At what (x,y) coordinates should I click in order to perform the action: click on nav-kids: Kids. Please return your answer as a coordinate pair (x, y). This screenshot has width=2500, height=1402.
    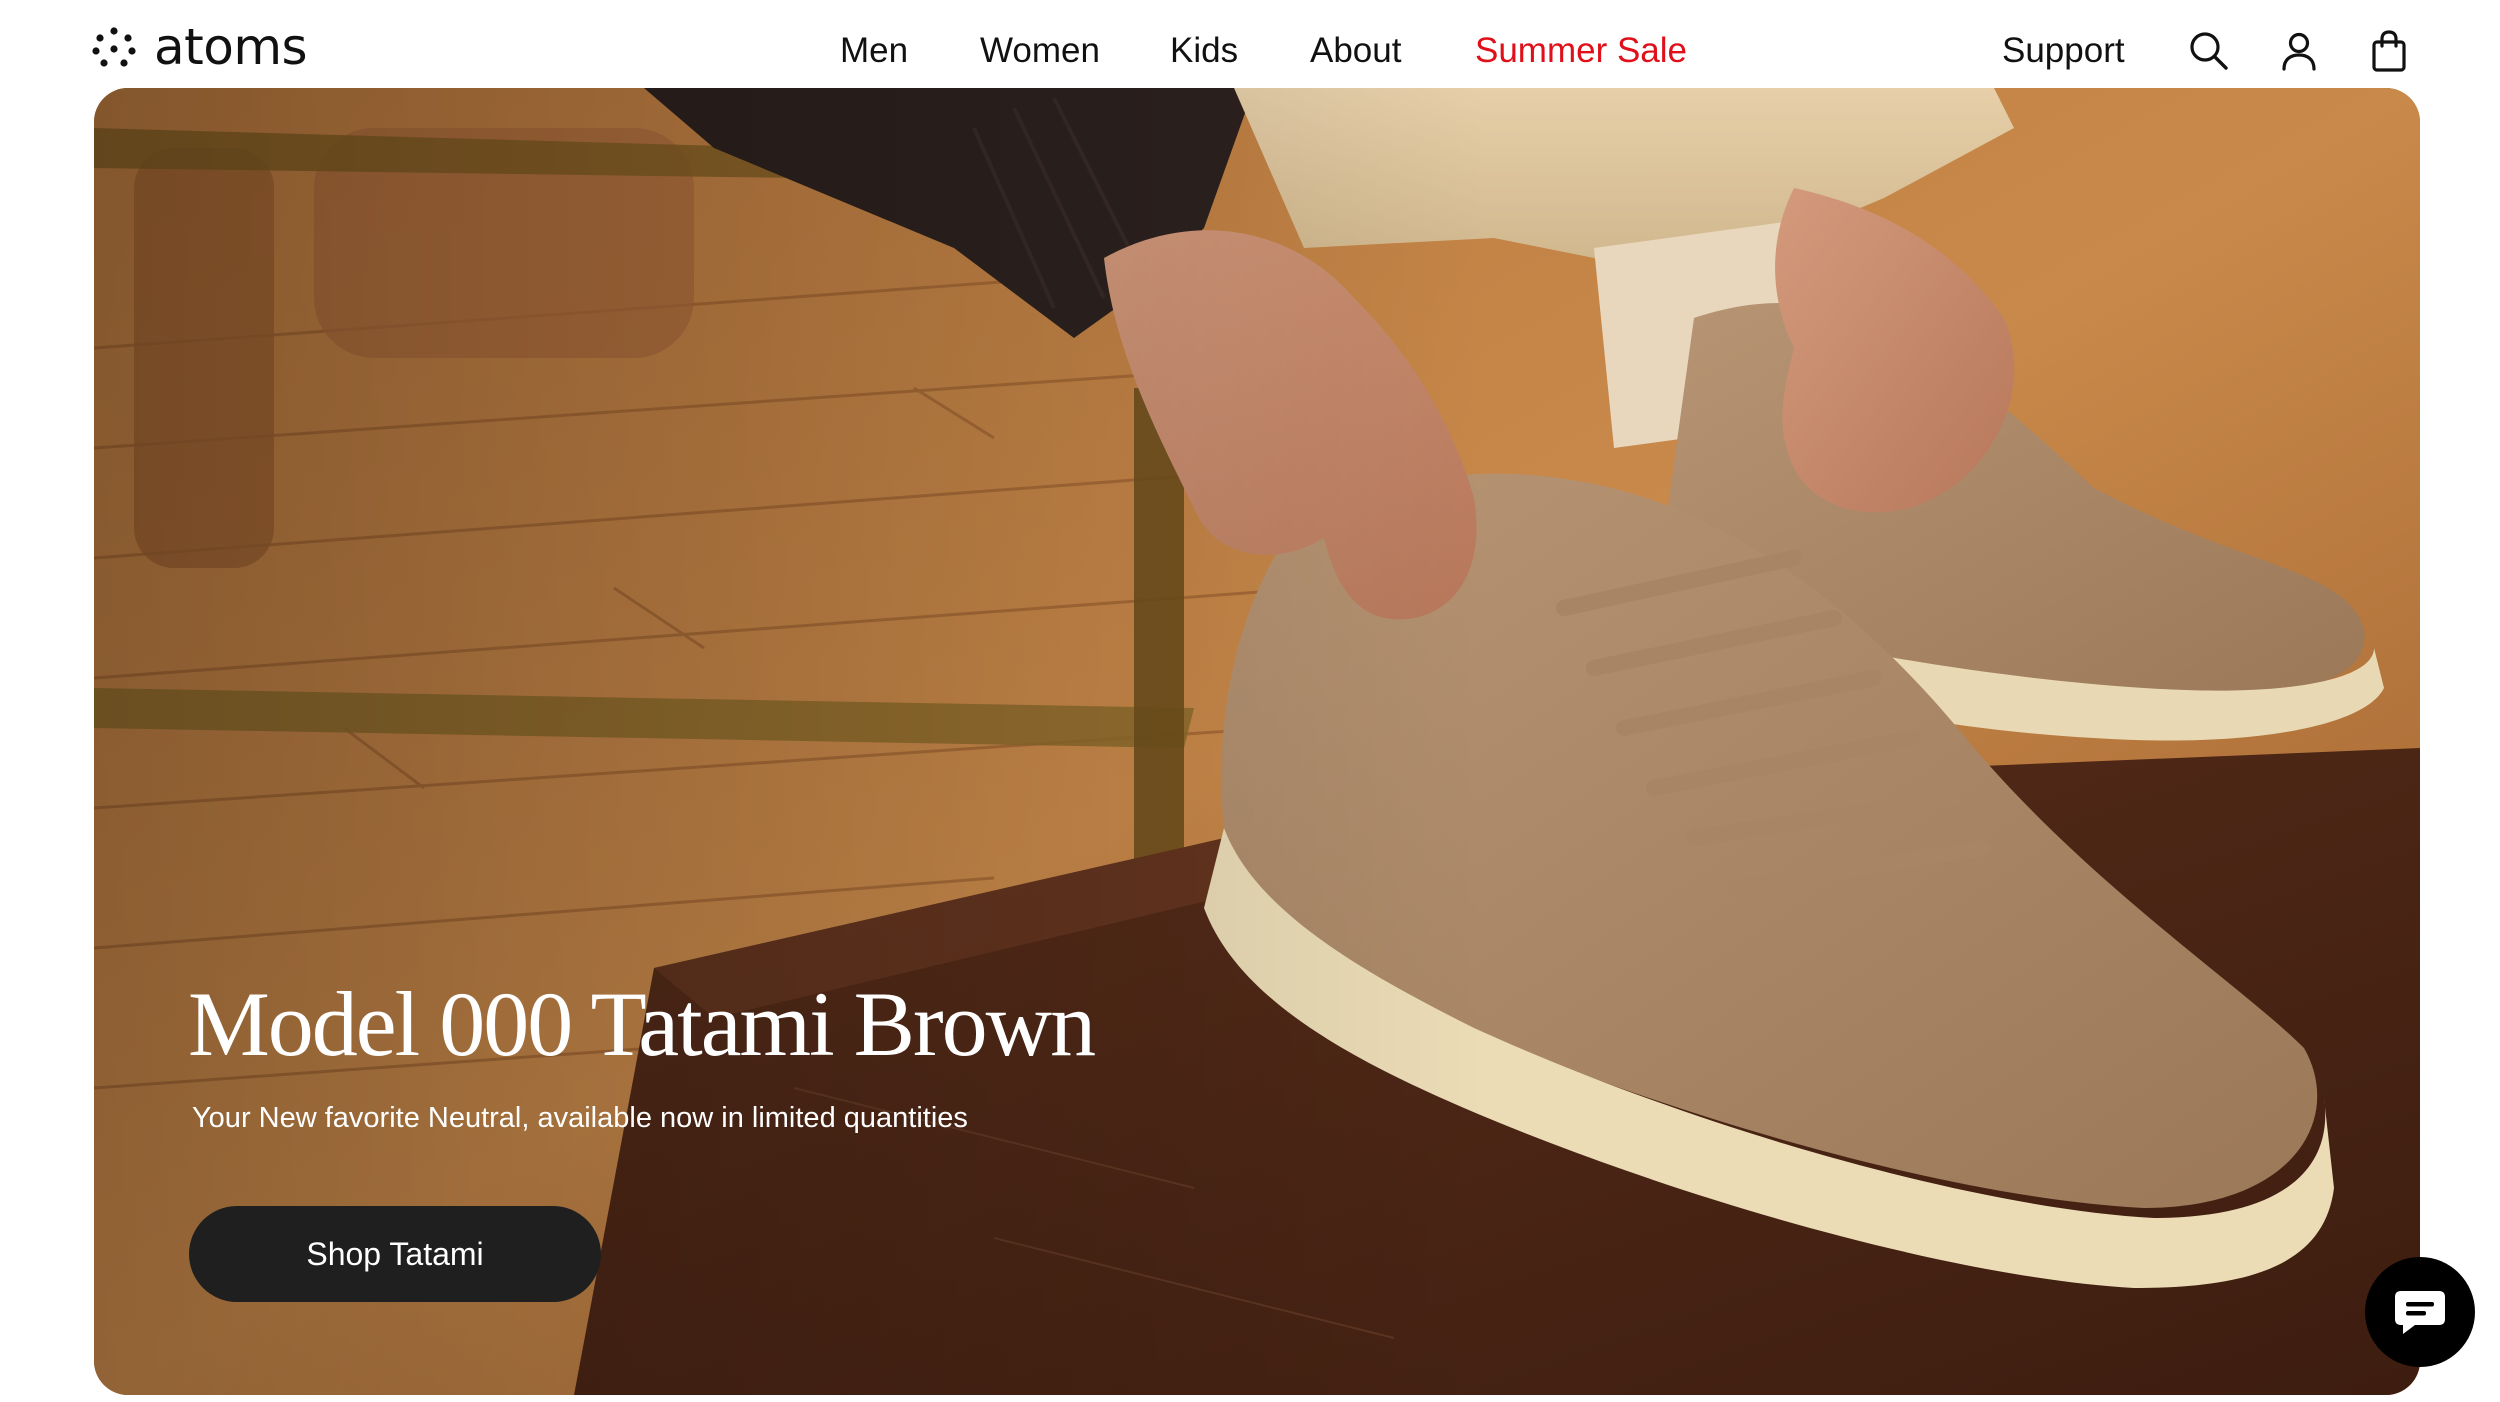
    Looking at the image, I should click on (1204, 51).